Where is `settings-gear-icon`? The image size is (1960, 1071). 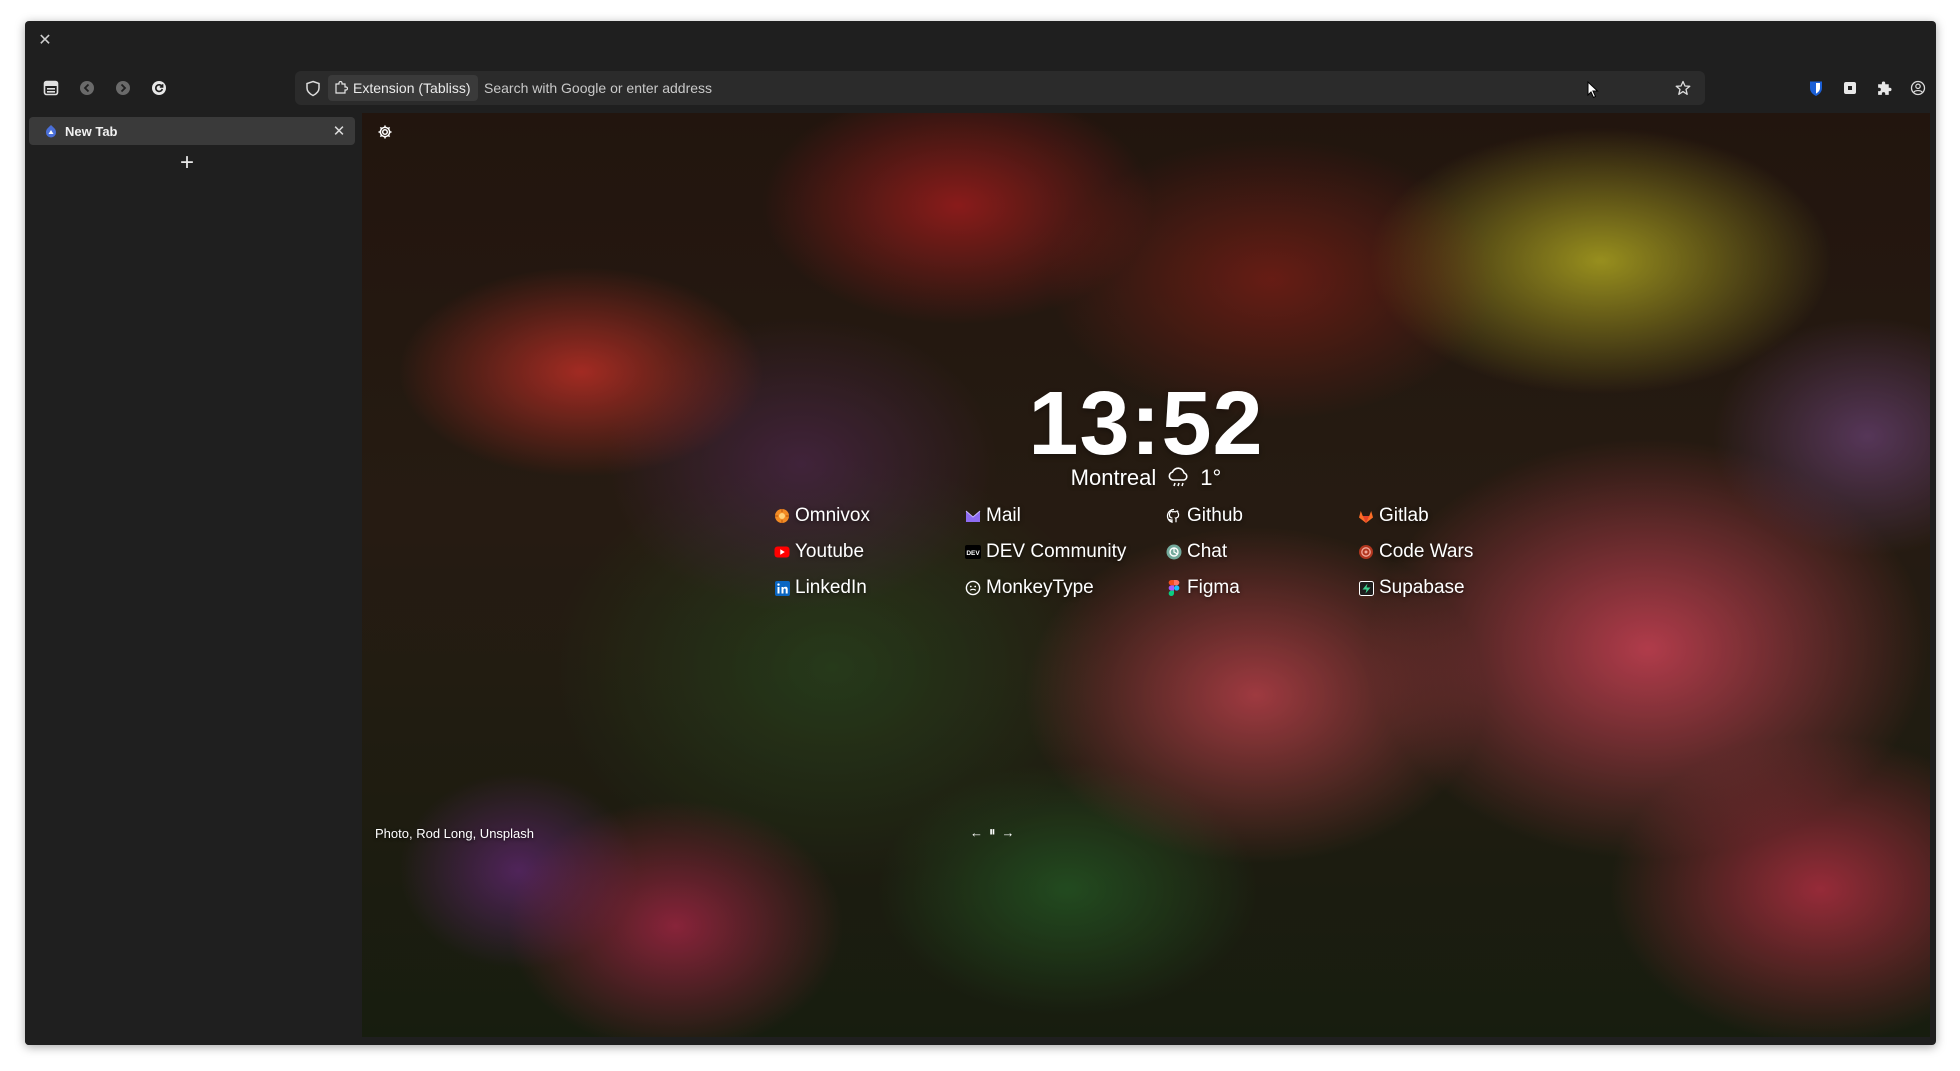 settings-gear-icon is located at coordinates (385, 132).